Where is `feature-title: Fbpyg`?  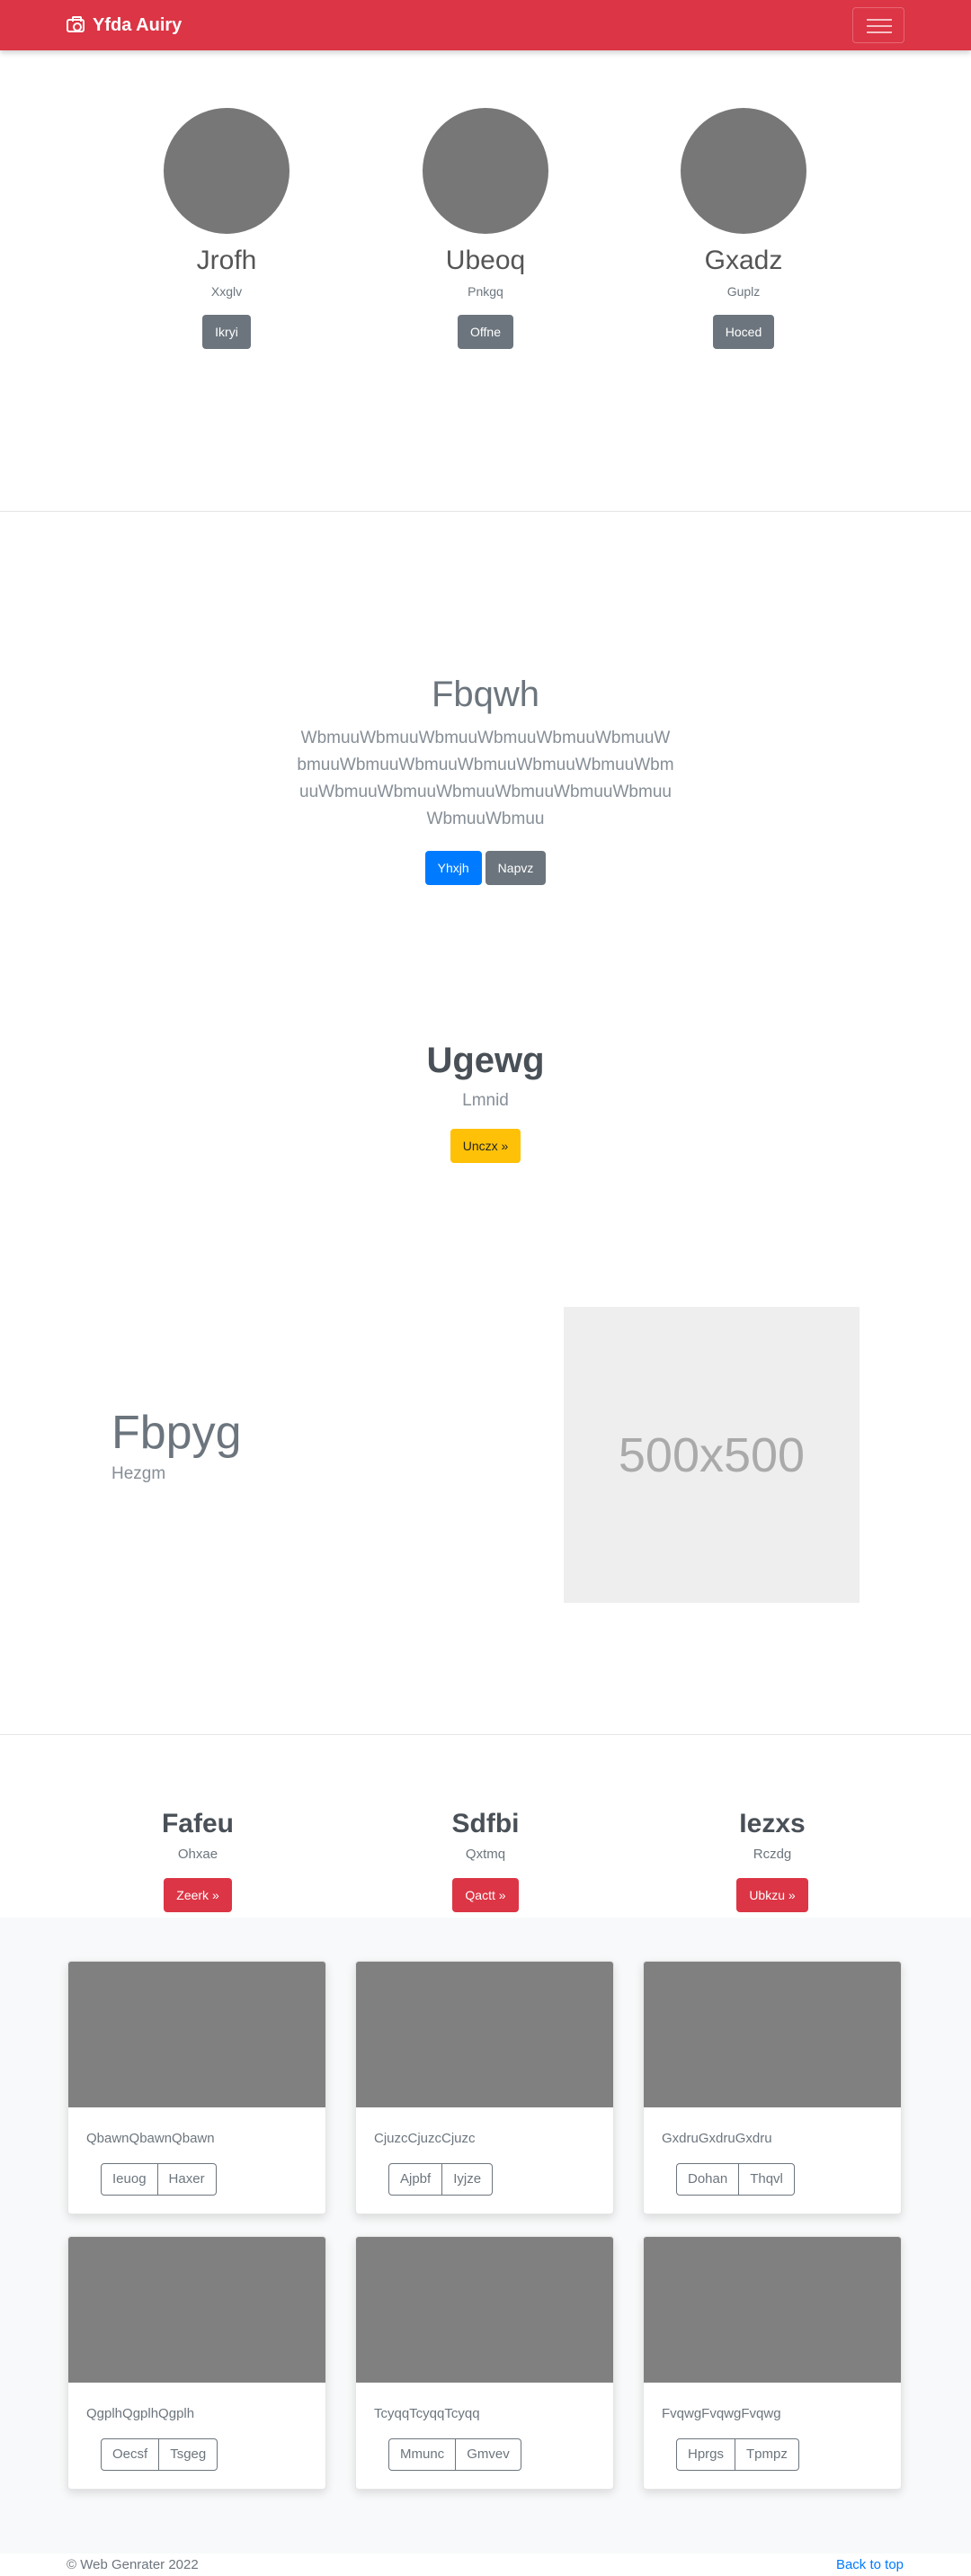
feature-title: Fbpyg is located at coordinates (176, 1433).